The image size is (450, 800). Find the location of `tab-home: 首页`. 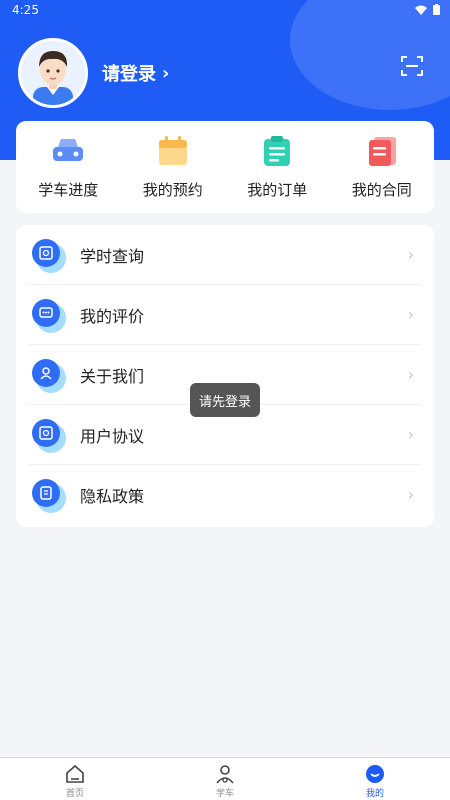

tab-home: 首页 is located at coordinates (75, 779).